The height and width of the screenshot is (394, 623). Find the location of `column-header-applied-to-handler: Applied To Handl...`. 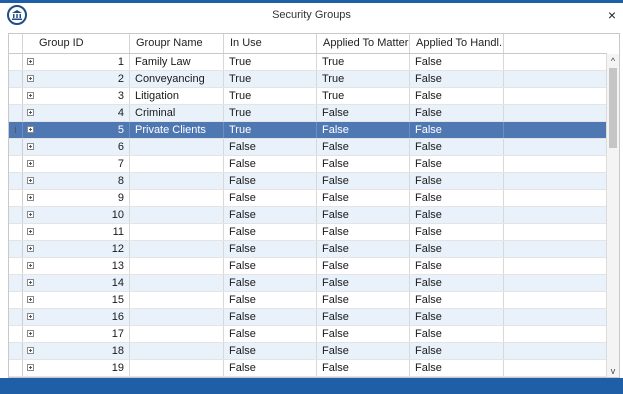

column-header-applied-to-handler: Applied To Handl... is located at coordinates (457, 43).